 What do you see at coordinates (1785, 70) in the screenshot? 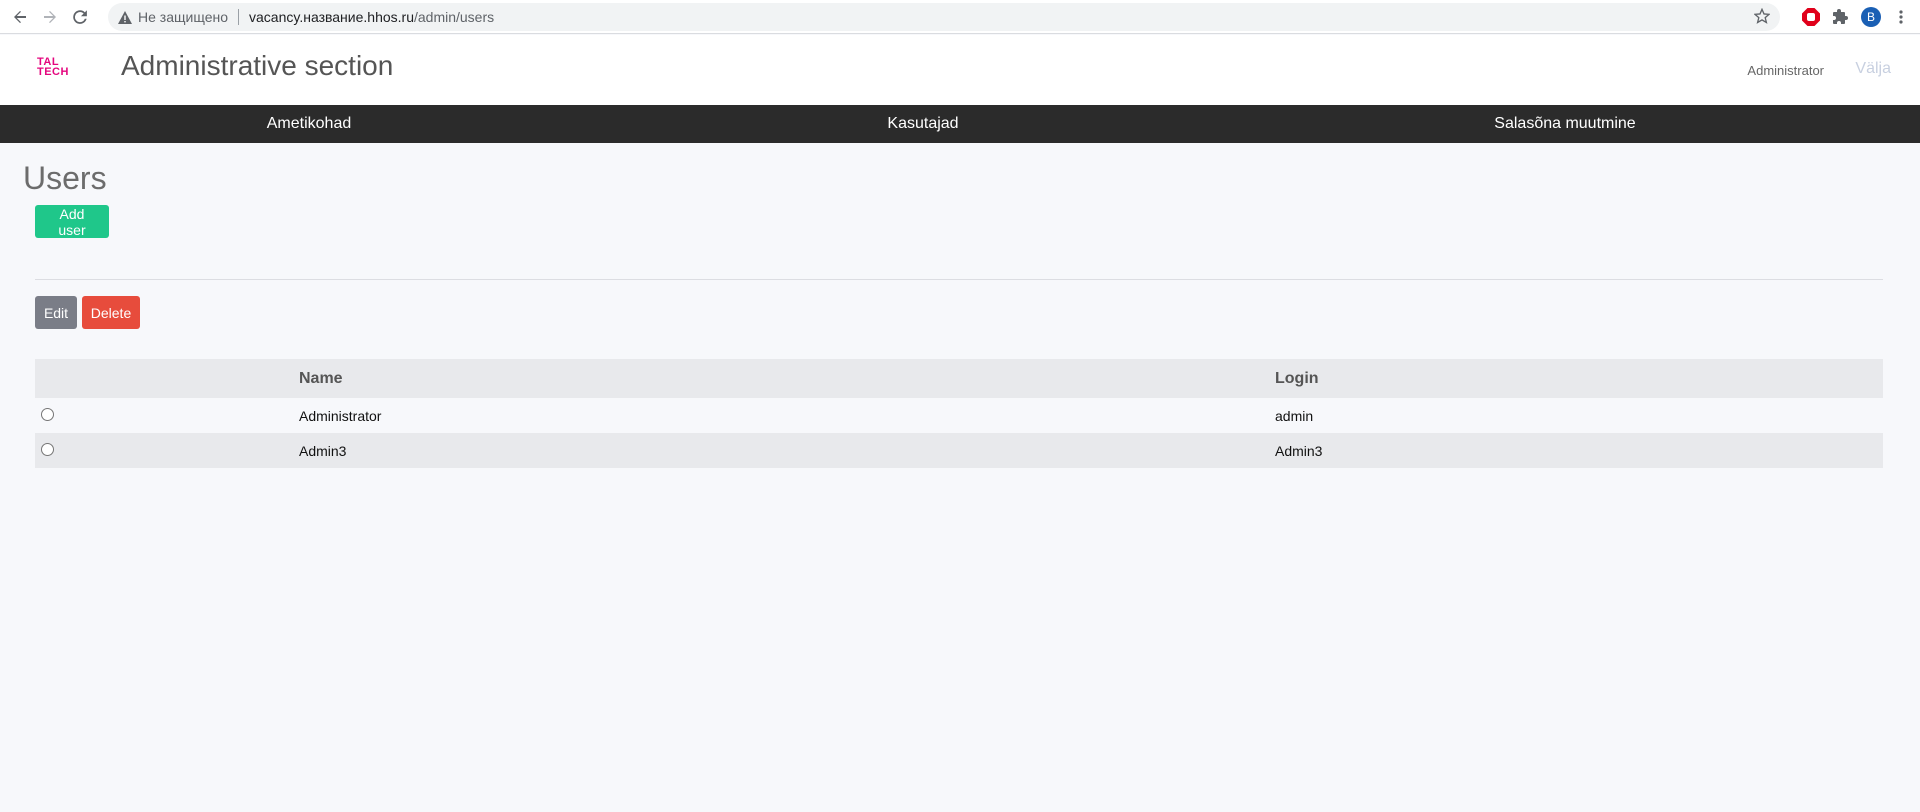
I see `current-user-name: Administrator` at bounding box center [1785, 70].